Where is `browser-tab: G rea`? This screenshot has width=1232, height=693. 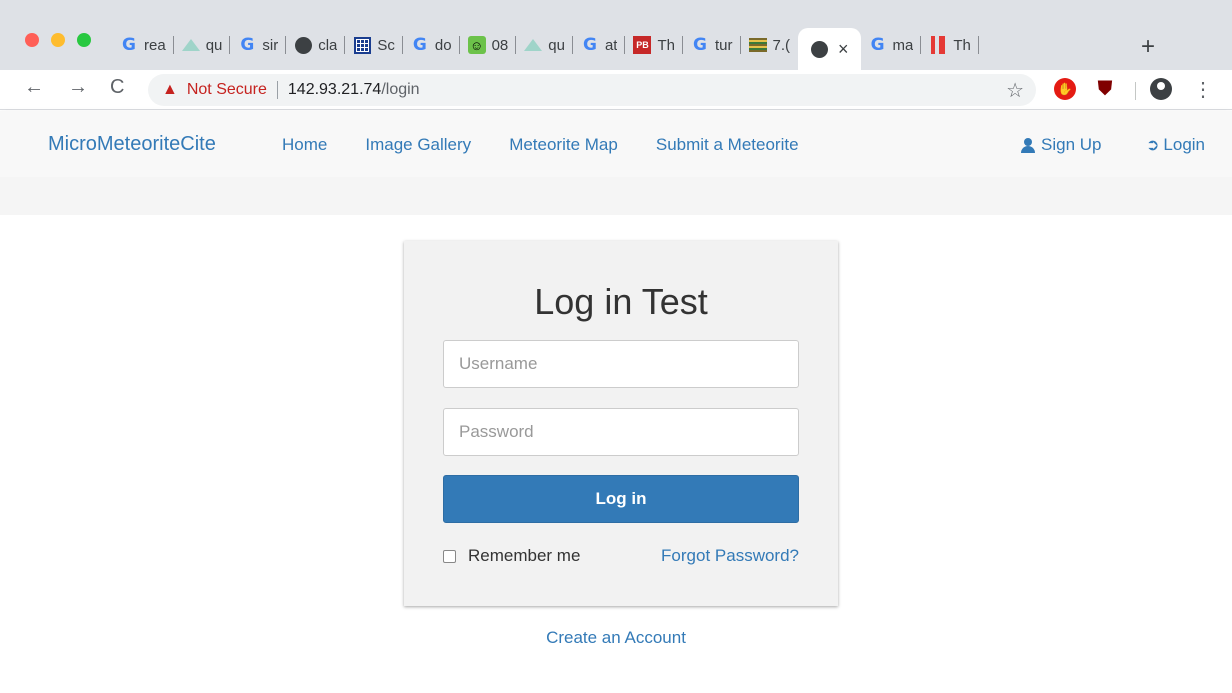
browser-tab: G rea is located at coordinates (143, 45).